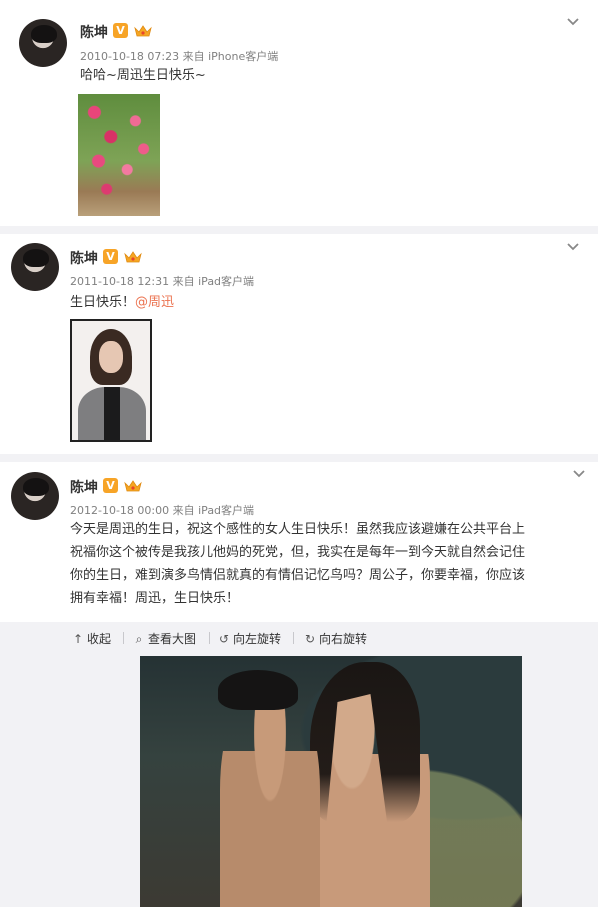 Image resolution: width=598 pixels, height=907 pixels. Describe the element at coordinates (111, 380) in the screenshot. I see `portrait-photo` at that location.